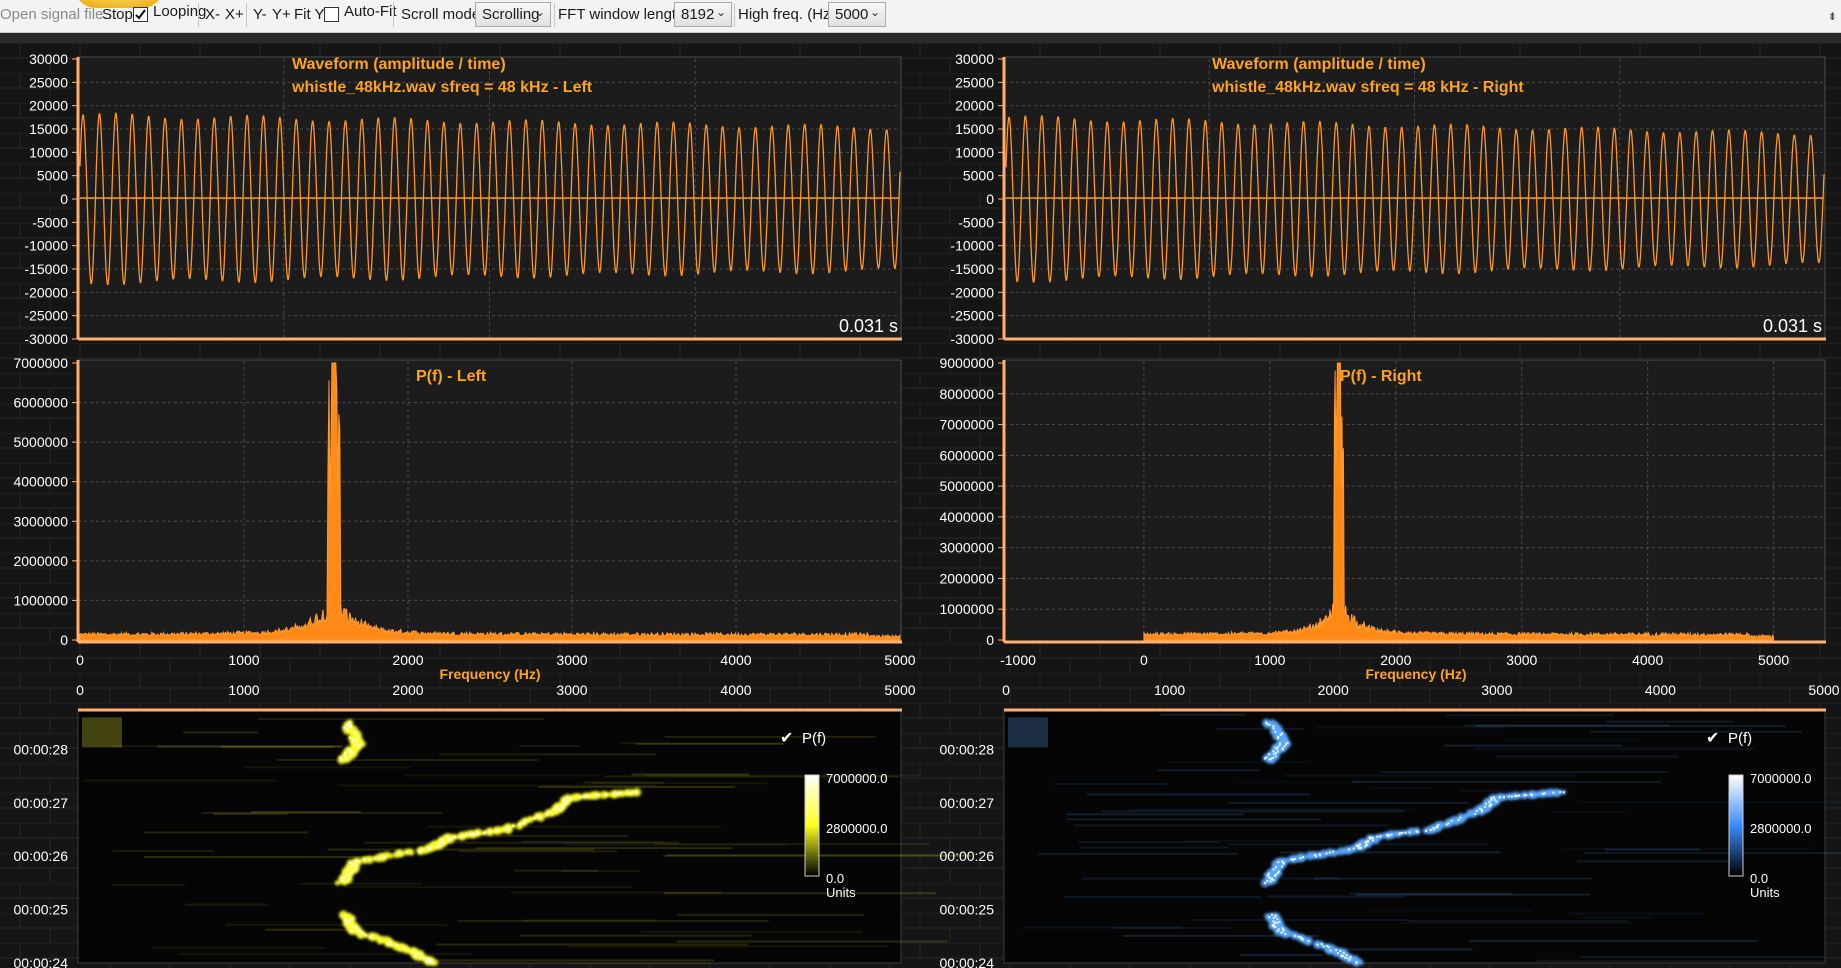  I want to click on y-tick-label: -5000, so click(976, 222).